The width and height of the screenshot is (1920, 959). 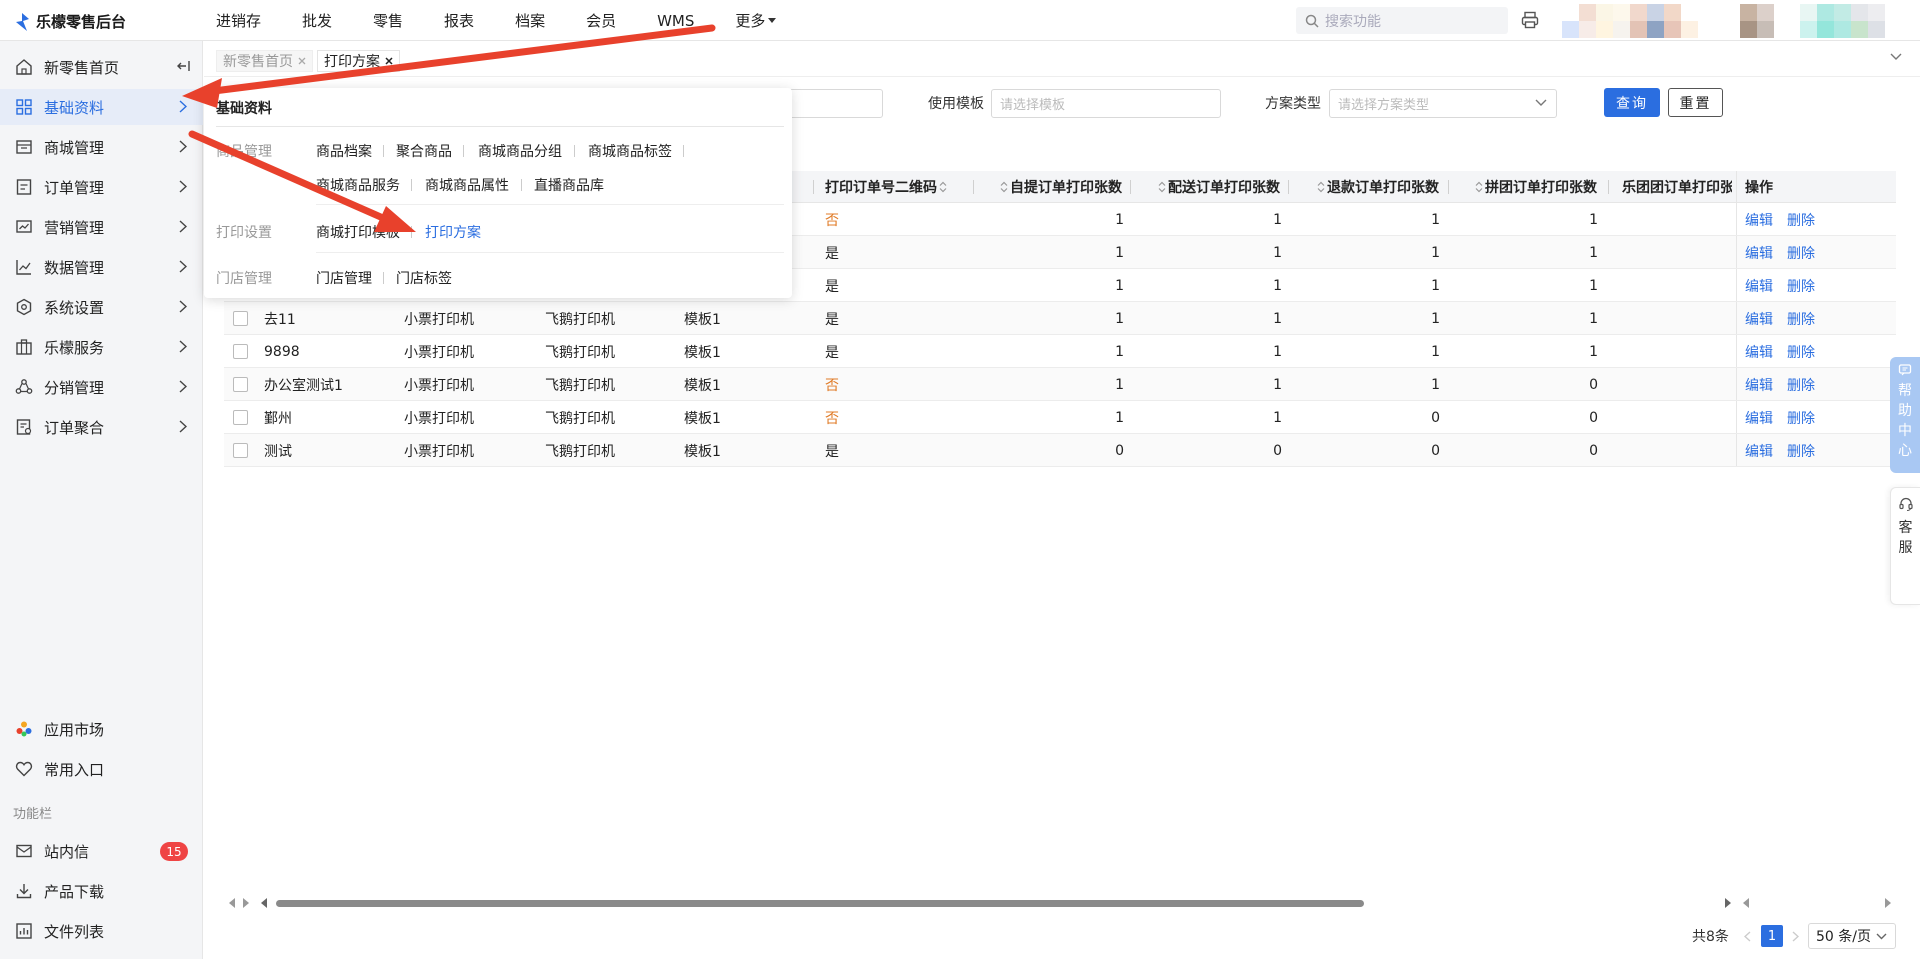 I want to click on menu-link-mall-print-template: 商城打印模板, so click(x=358, y=232).